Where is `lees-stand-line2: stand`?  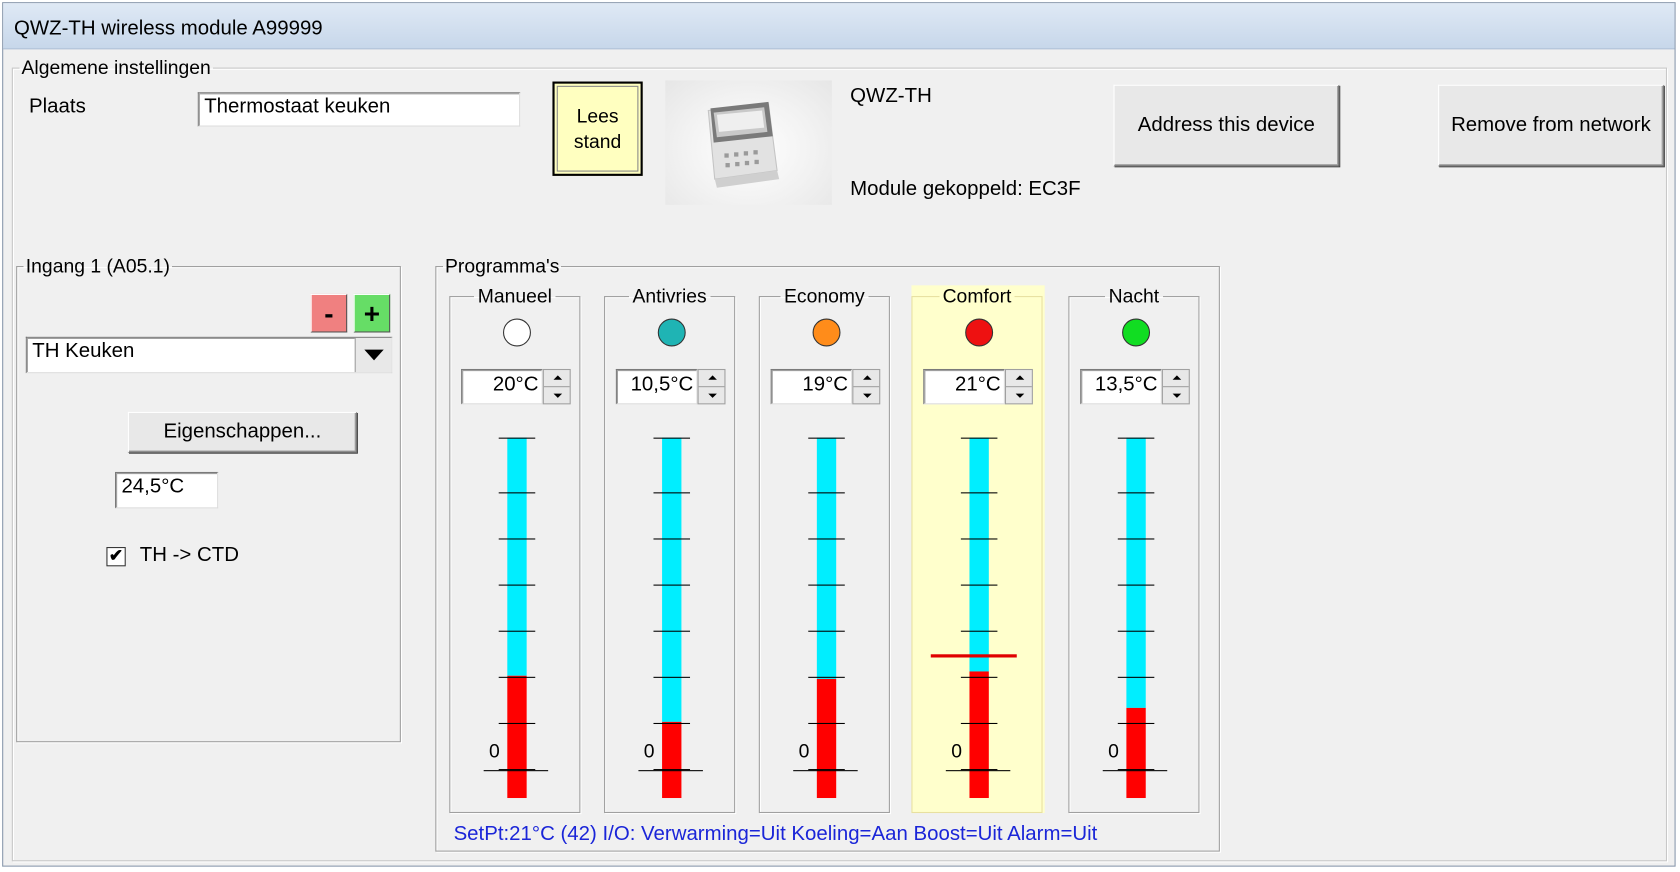 lees-stand-line2: stand is located at coordinates (597, 141).